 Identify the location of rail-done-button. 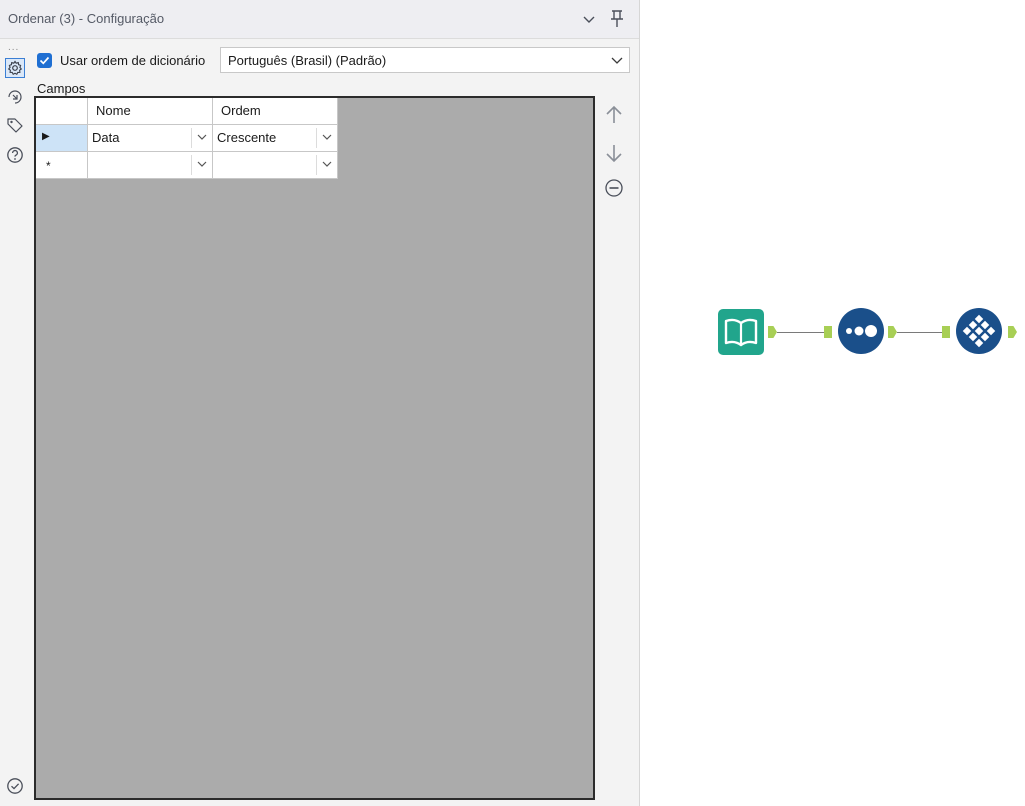
(15, 786).